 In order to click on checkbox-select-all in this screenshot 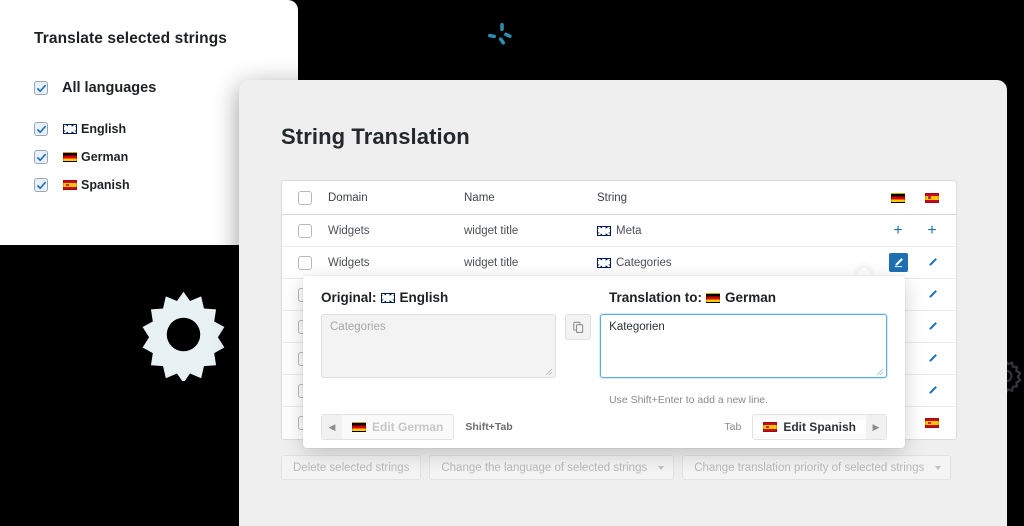, I will do `click(305, 197)`.